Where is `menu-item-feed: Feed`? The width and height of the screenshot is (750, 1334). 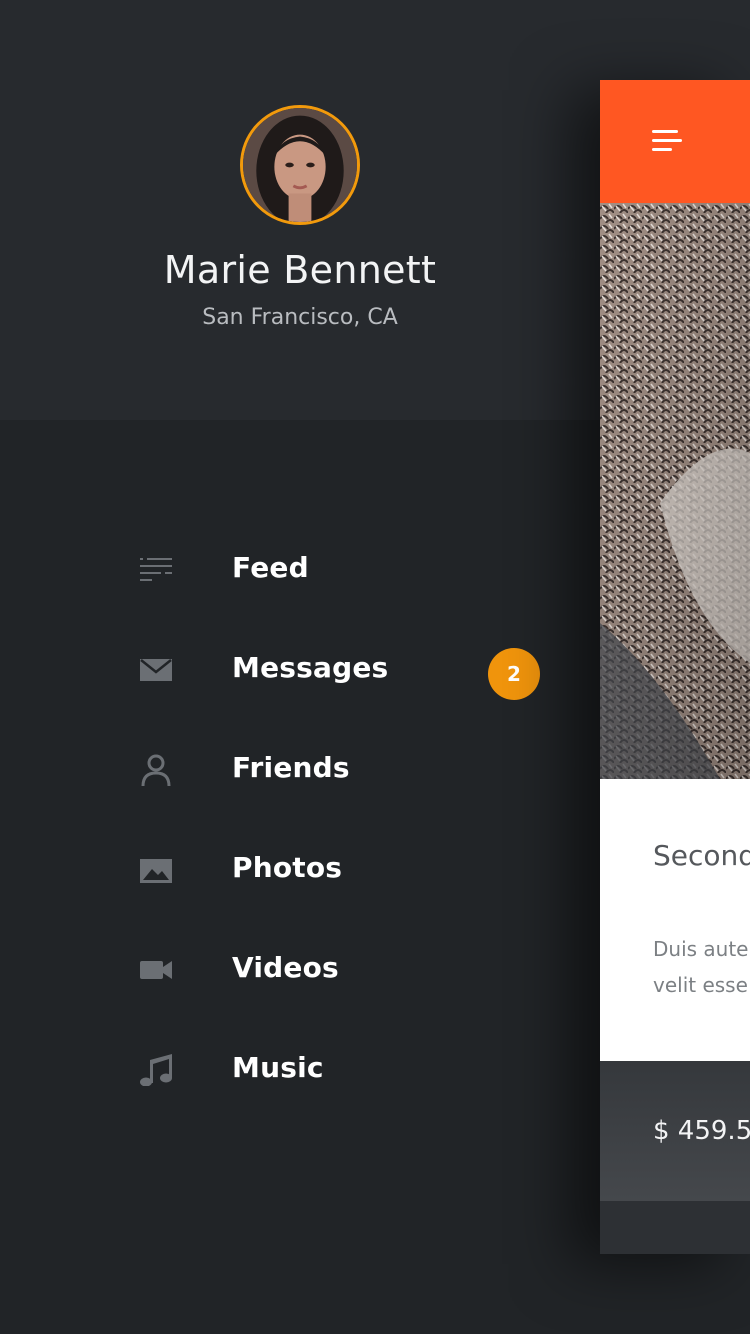
menu-item-feed: Feed is located at coordinates (300, 570).